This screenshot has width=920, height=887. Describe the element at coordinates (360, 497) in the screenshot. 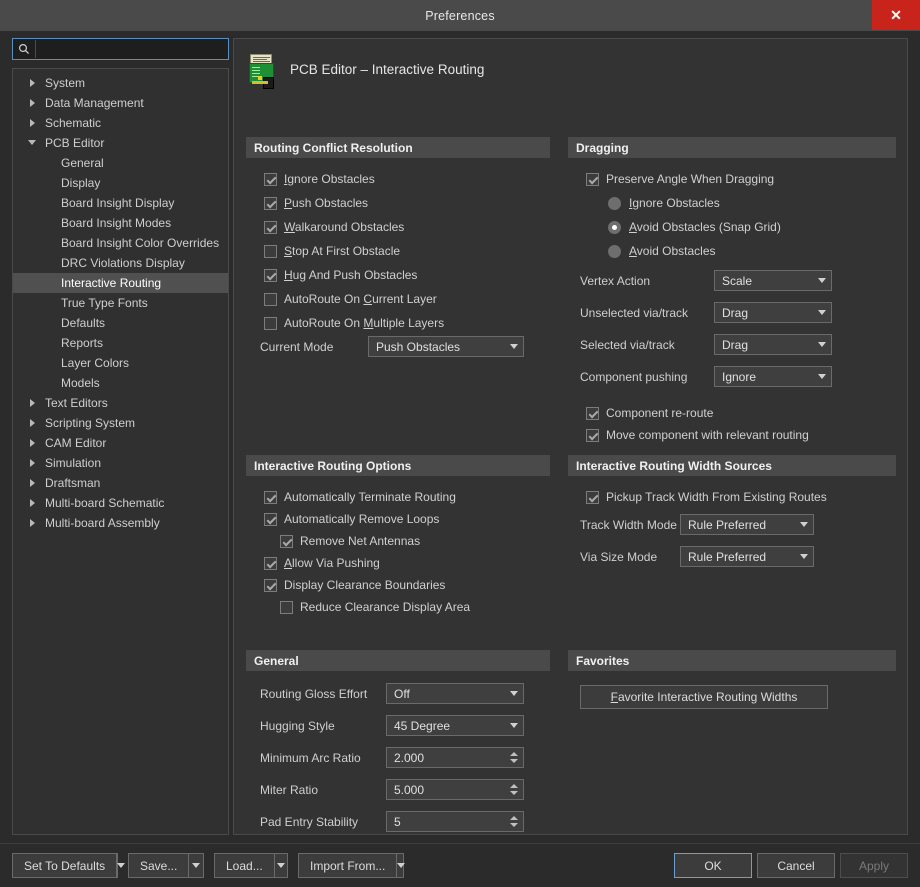

I see `checkbox-automatically-terminate-routing: Automatically Terminate Routing` at that location.